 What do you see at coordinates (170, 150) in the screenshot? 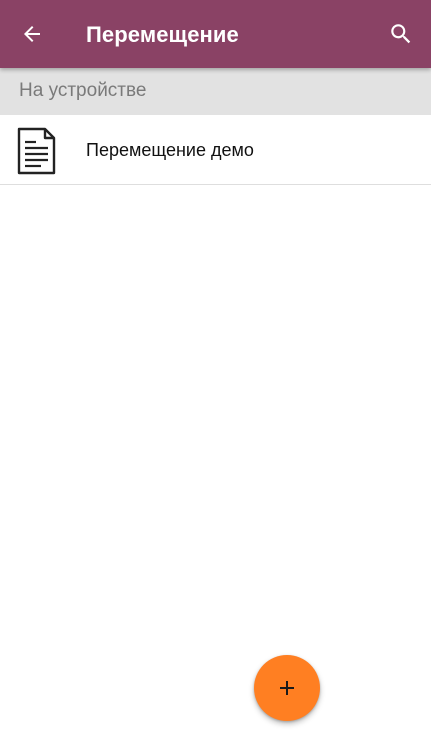
I see `list-item-label: Перемещение демо` at bounding box center [170, 150].